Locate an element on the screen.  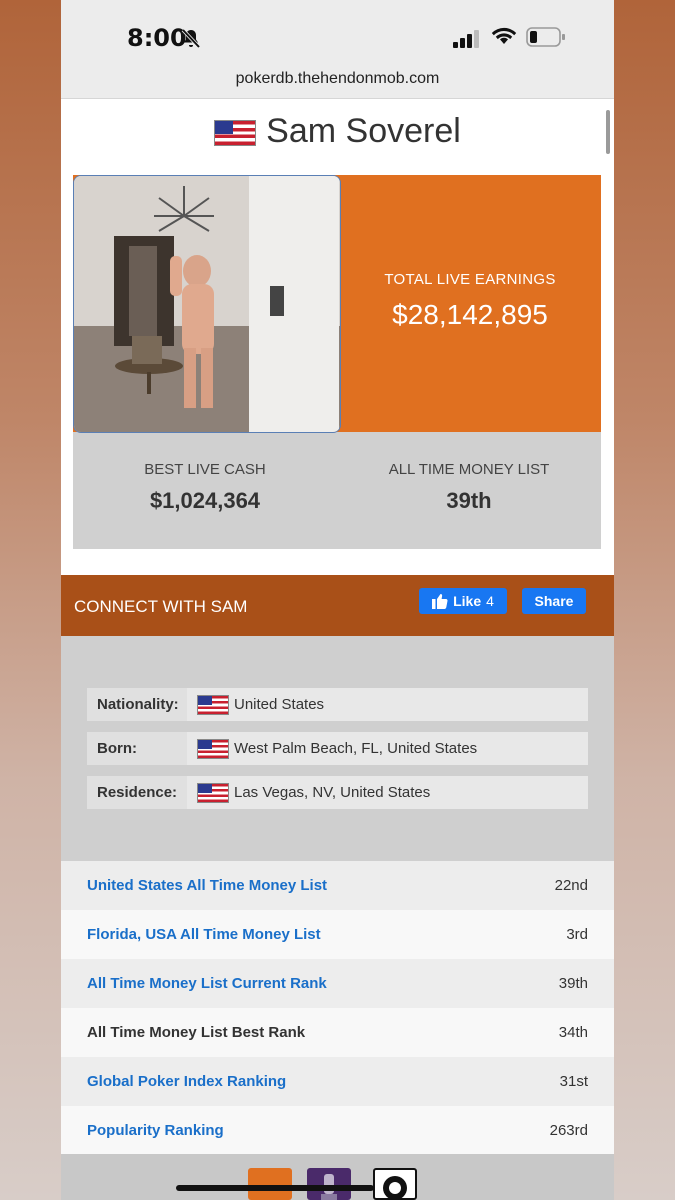
born-label: Born: is located at coordinates (137, 748).